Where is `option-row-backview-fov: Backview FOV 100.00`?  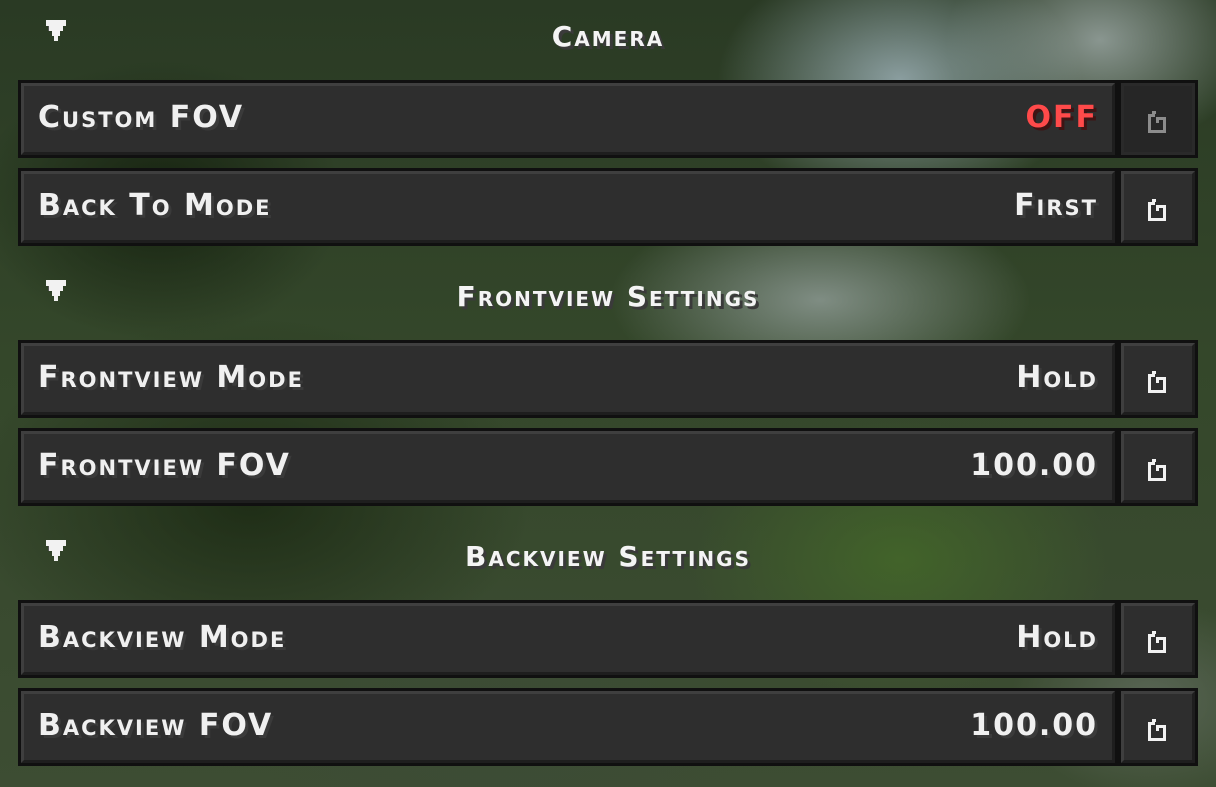
option-row-backview-fov: Backview FOV 100.00 is located at coordinates (608, 727).